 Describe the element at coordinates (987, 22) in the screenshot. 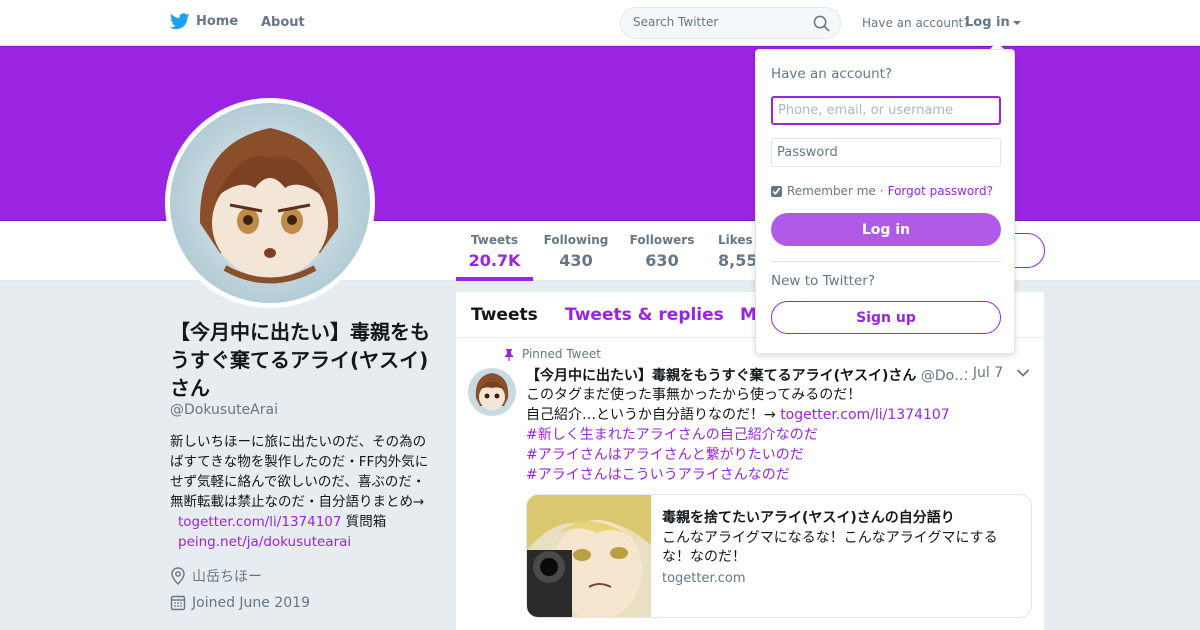

I see `login-link-label: Log in` at that location.